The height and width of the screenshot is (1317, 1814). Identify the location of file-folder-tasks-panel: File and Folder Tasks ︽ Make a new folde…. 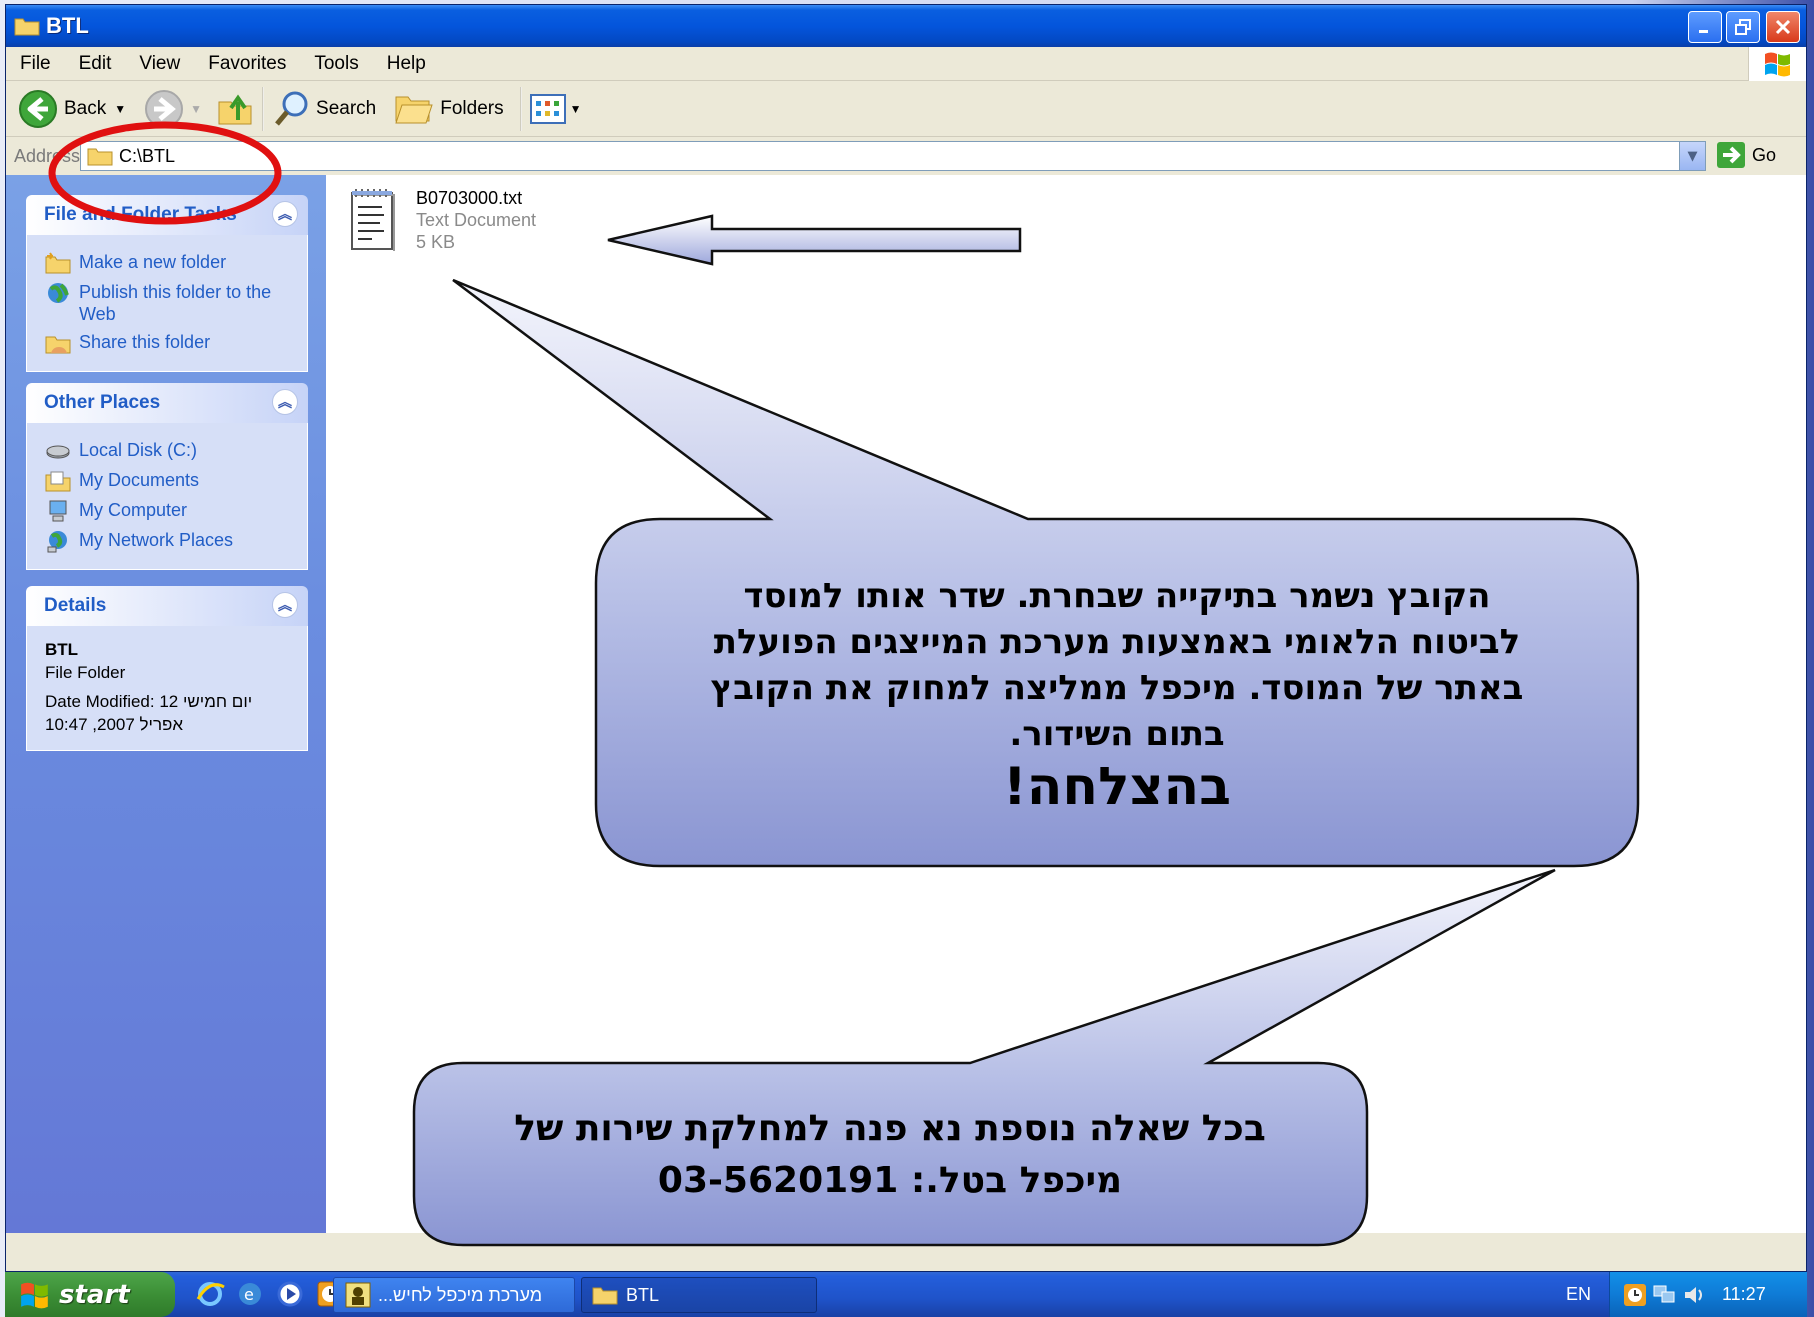
(167, 283).